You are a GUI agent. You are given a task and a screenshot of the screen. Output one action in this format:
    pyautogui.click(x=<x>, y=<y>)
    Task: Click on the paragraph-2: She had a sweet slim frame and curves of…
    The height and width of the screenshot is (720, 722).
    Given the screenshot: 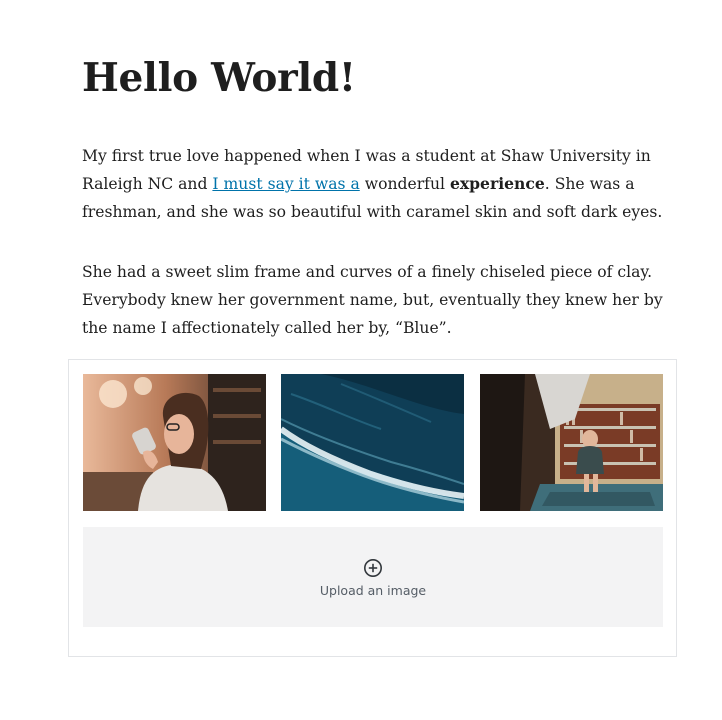 What is the action you would take?
    pyautogui.click(x=374, y=300)
    